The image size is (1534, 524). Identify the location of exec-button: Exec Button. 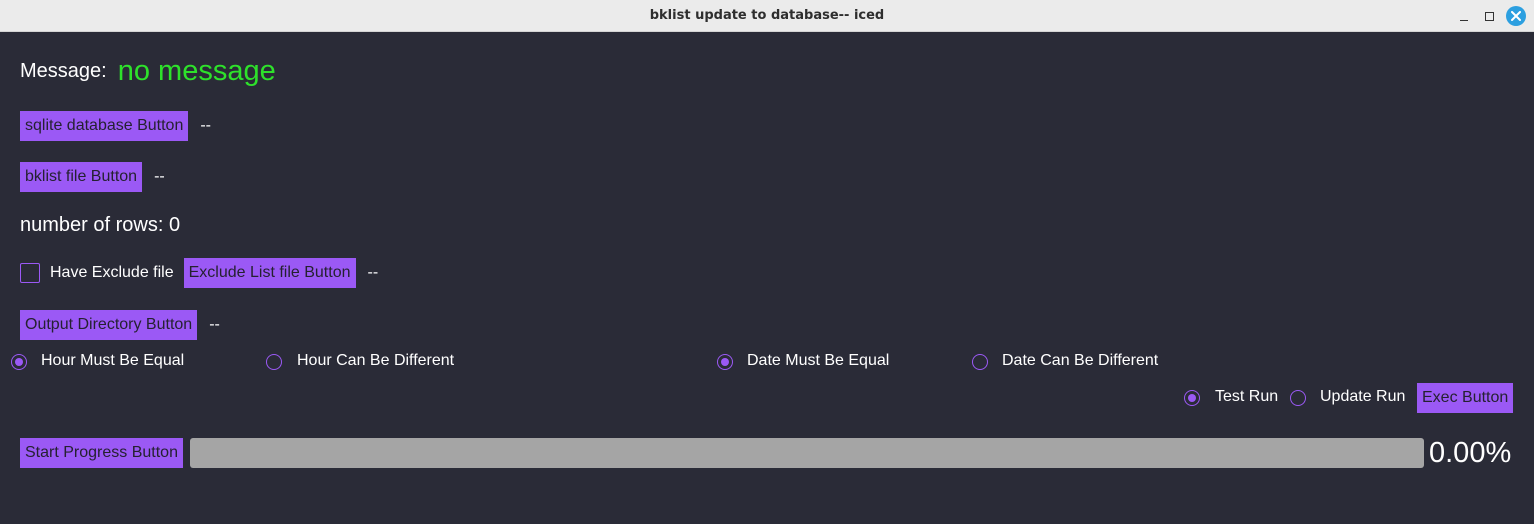
(1465, 398).